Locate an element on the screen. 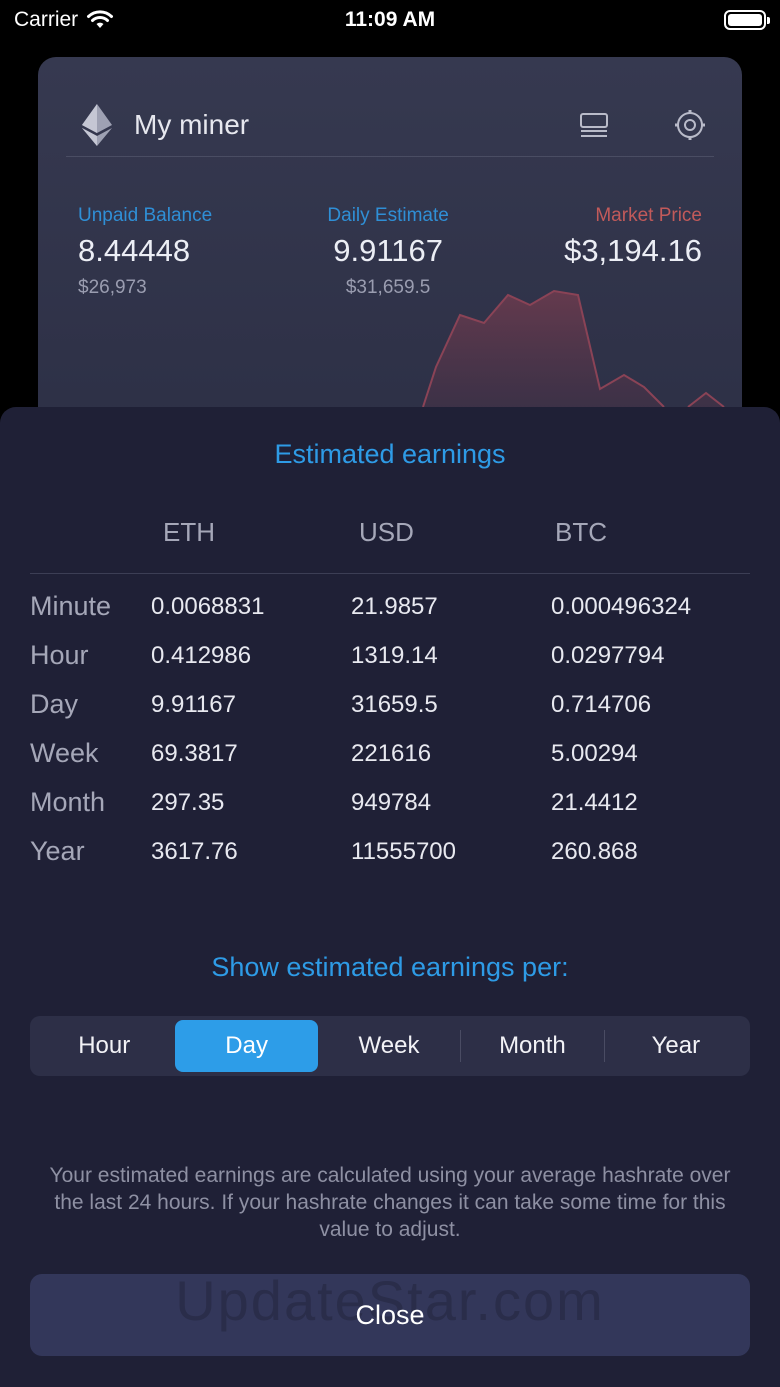 The image size is (780, 1387). btc-value: 5.00294 is located at coordinates (594, 753).